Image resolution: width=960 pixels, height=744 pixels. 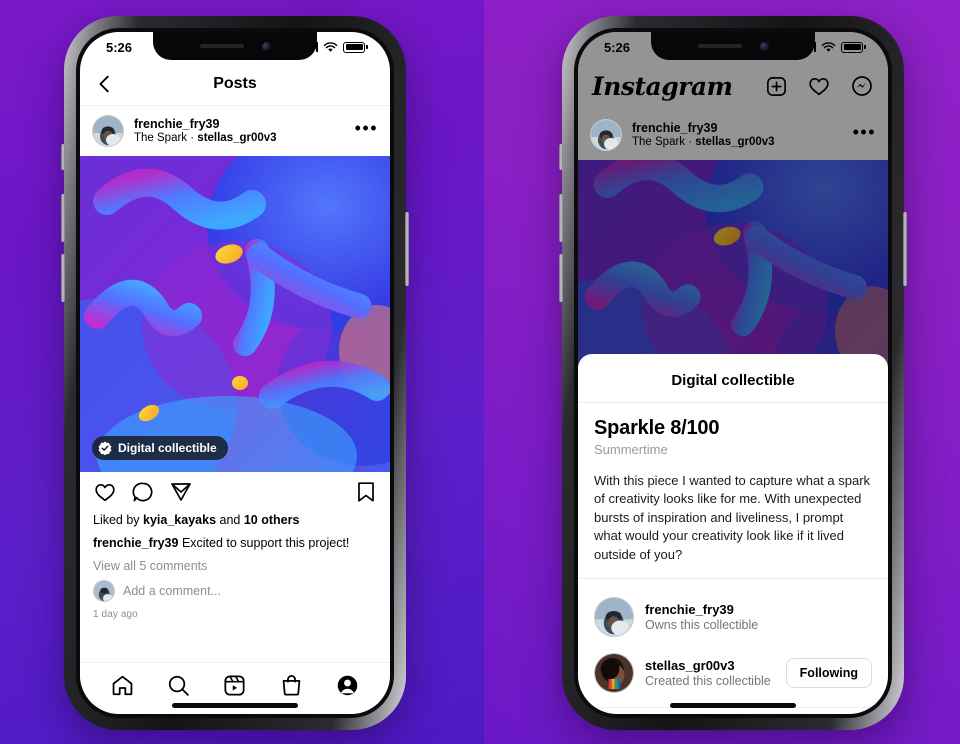 I want to click on person-info: frenchie_fry39 Owns this collectible, so click(x=701, y=617).